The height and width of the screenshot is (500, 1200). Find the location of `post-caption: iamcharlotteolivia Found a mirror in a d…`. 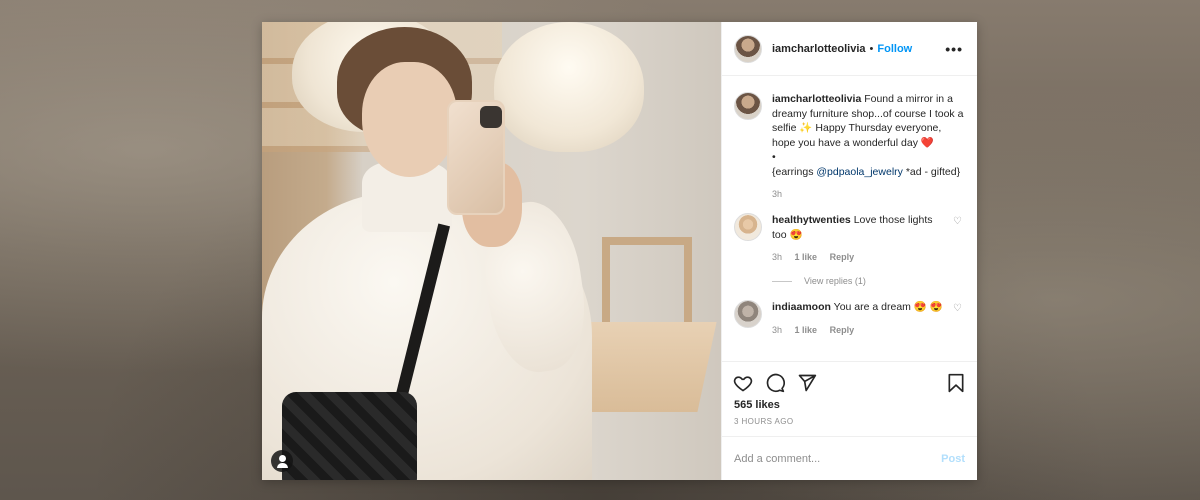

post-caption: iamcharlotteolivia Found a mirror in a d… is located at coordinates (849, 145).